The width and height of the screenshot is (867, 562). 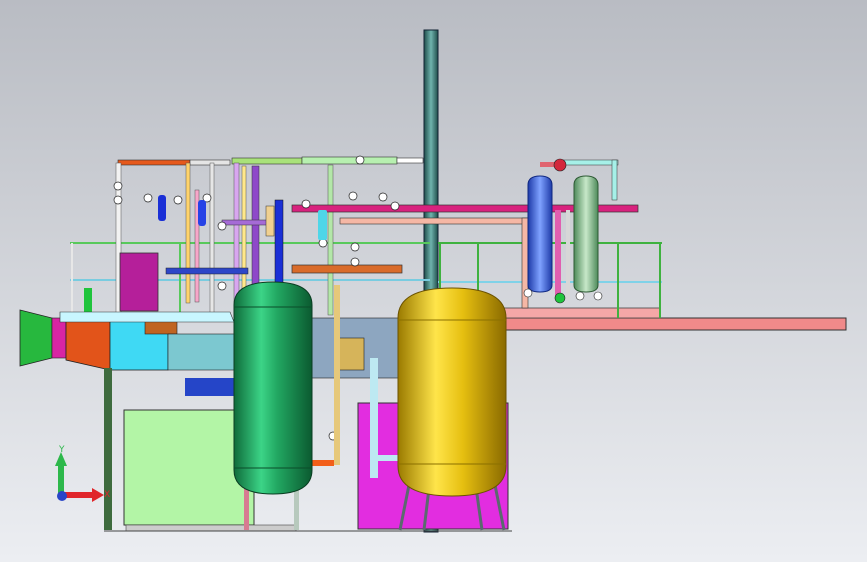 I want to click on z-axis-dot, so click(x=62, y=496).